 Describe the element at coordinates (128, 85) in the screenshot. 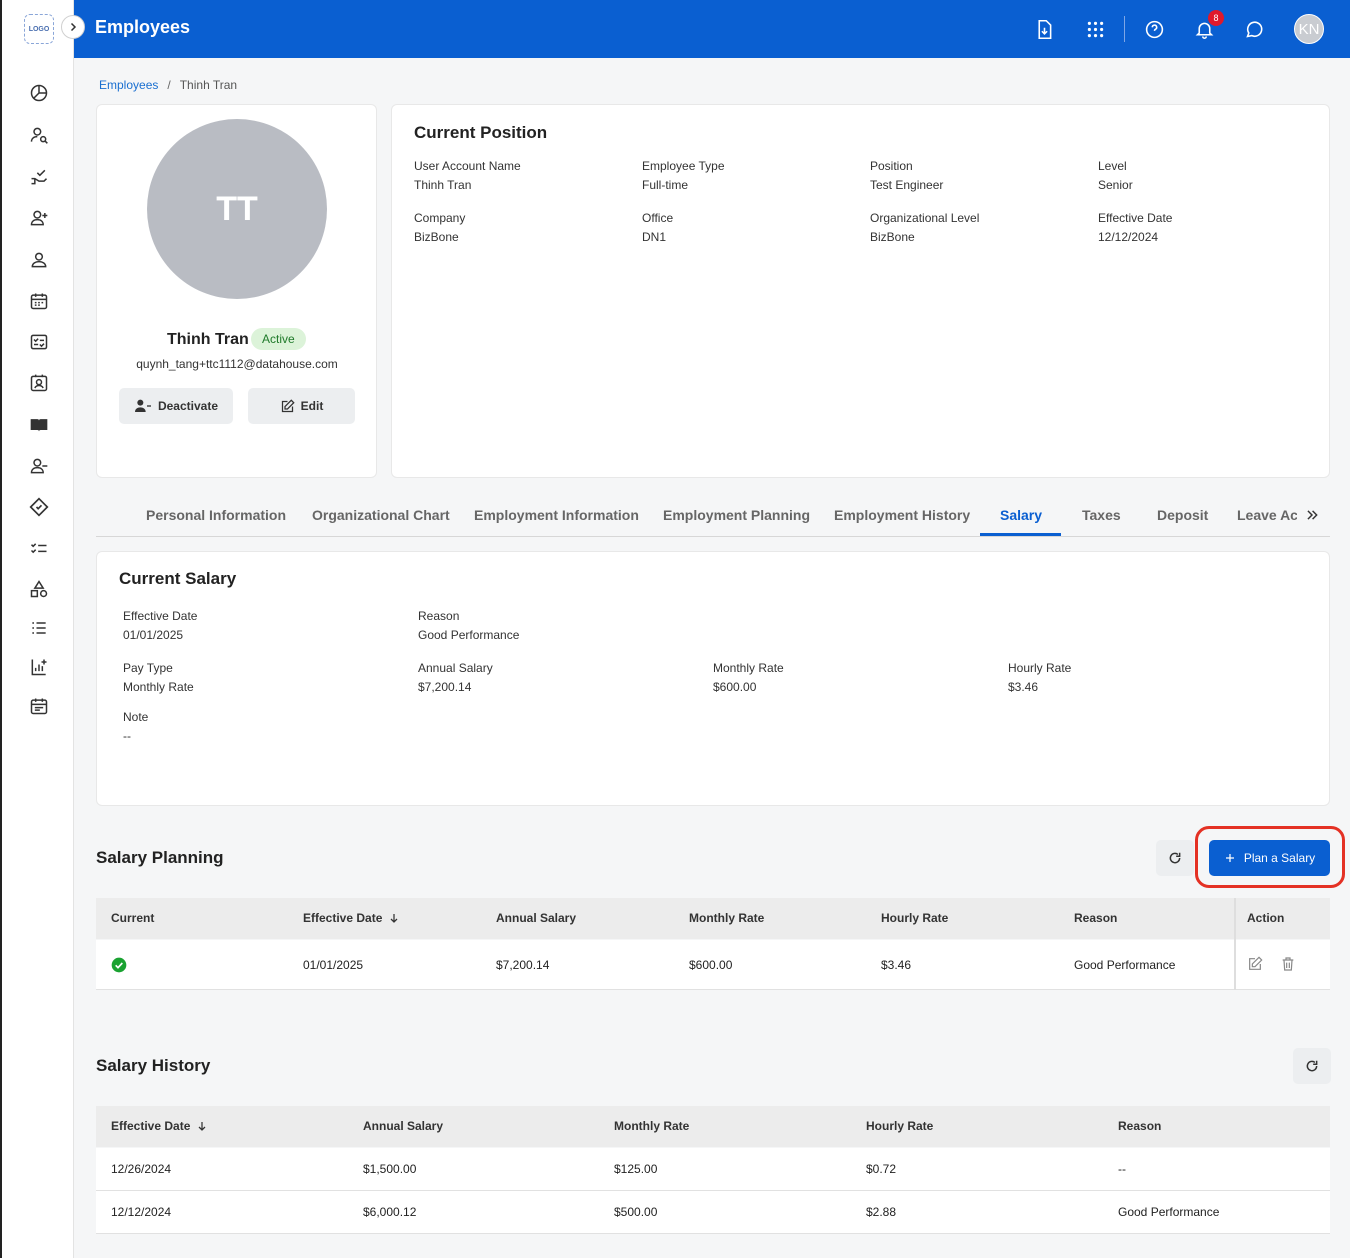

I see `breadcrumb-employees-link: Employees` at that location.